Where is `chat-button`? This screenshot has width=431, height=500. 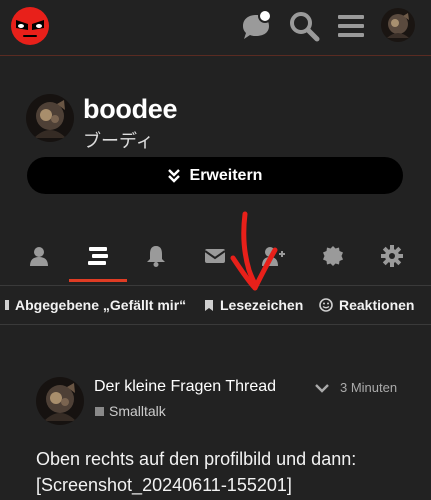
chat-button is located at coordinates (256, 26).